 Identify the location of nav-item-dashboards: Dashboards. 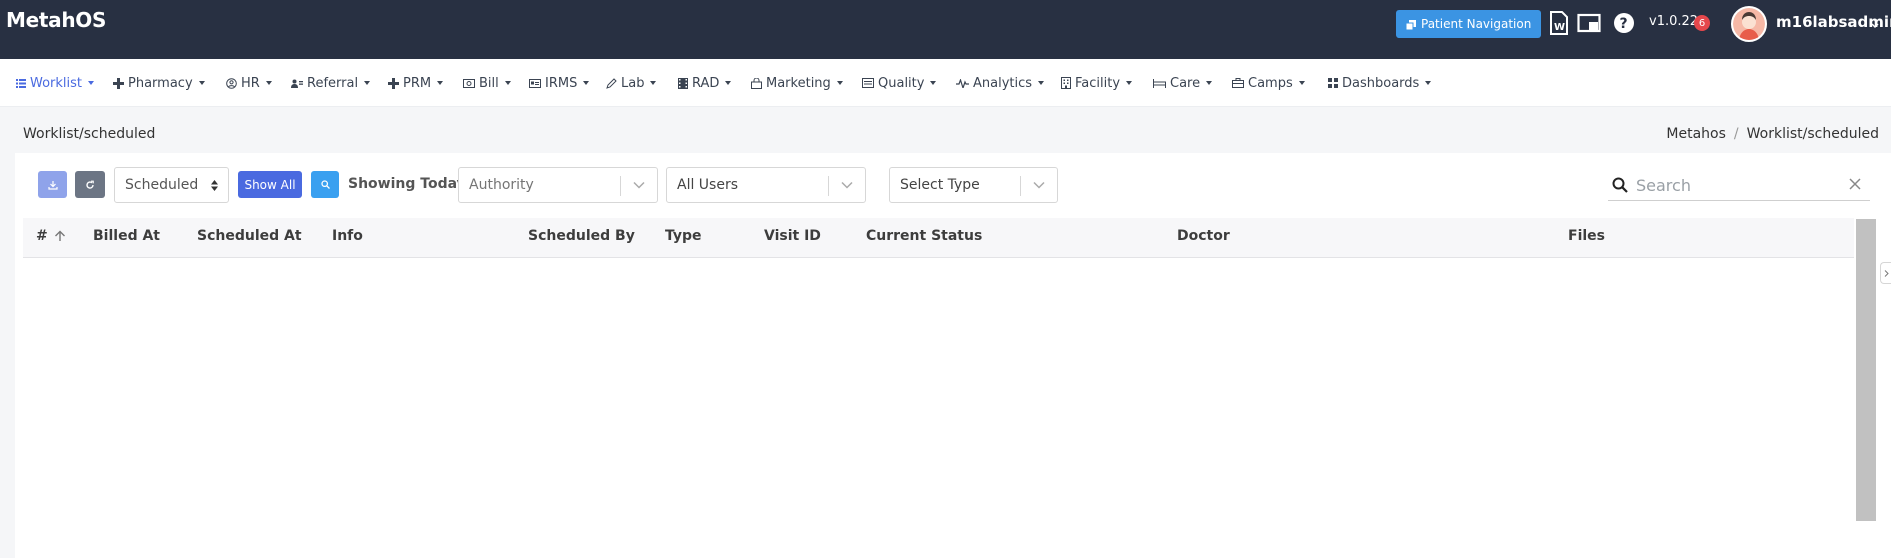
(1380, 83).